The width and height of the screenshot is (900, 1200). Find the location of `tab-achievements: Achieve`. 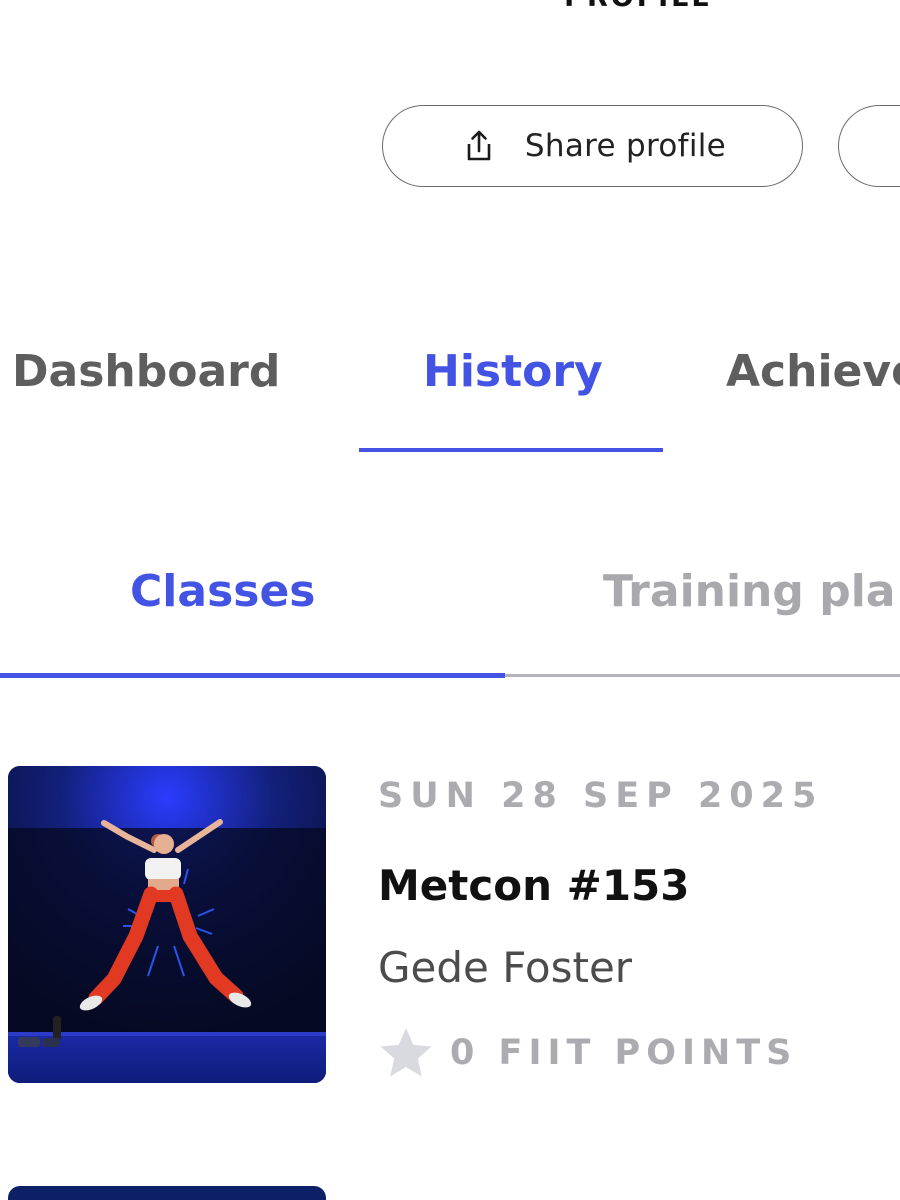

tab-achievements: Achieve is located at coordinates (813, 372).